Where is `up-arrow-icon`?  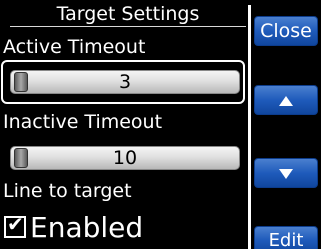 up-arrow-icon is located at coordinates (286, 101).